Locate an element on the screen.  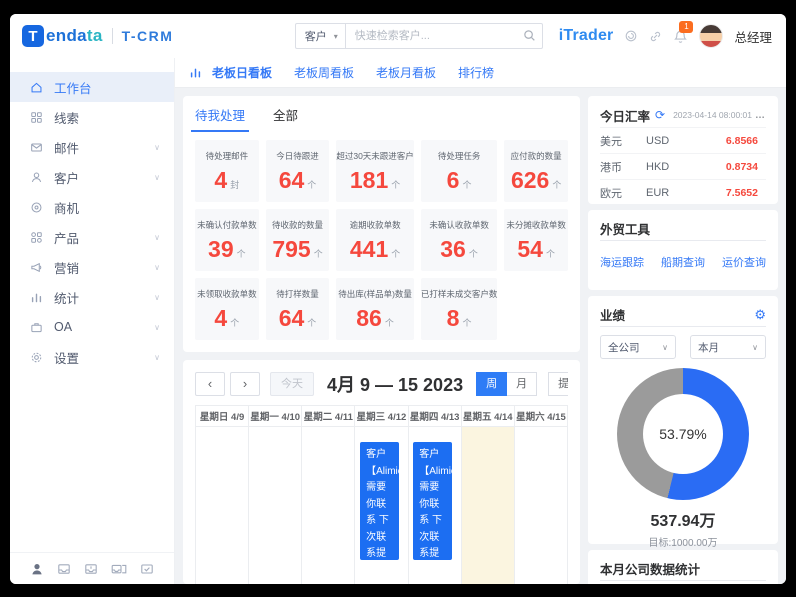
sidebar-item-opportunities: 商机 is located at coordinates (92, 207).